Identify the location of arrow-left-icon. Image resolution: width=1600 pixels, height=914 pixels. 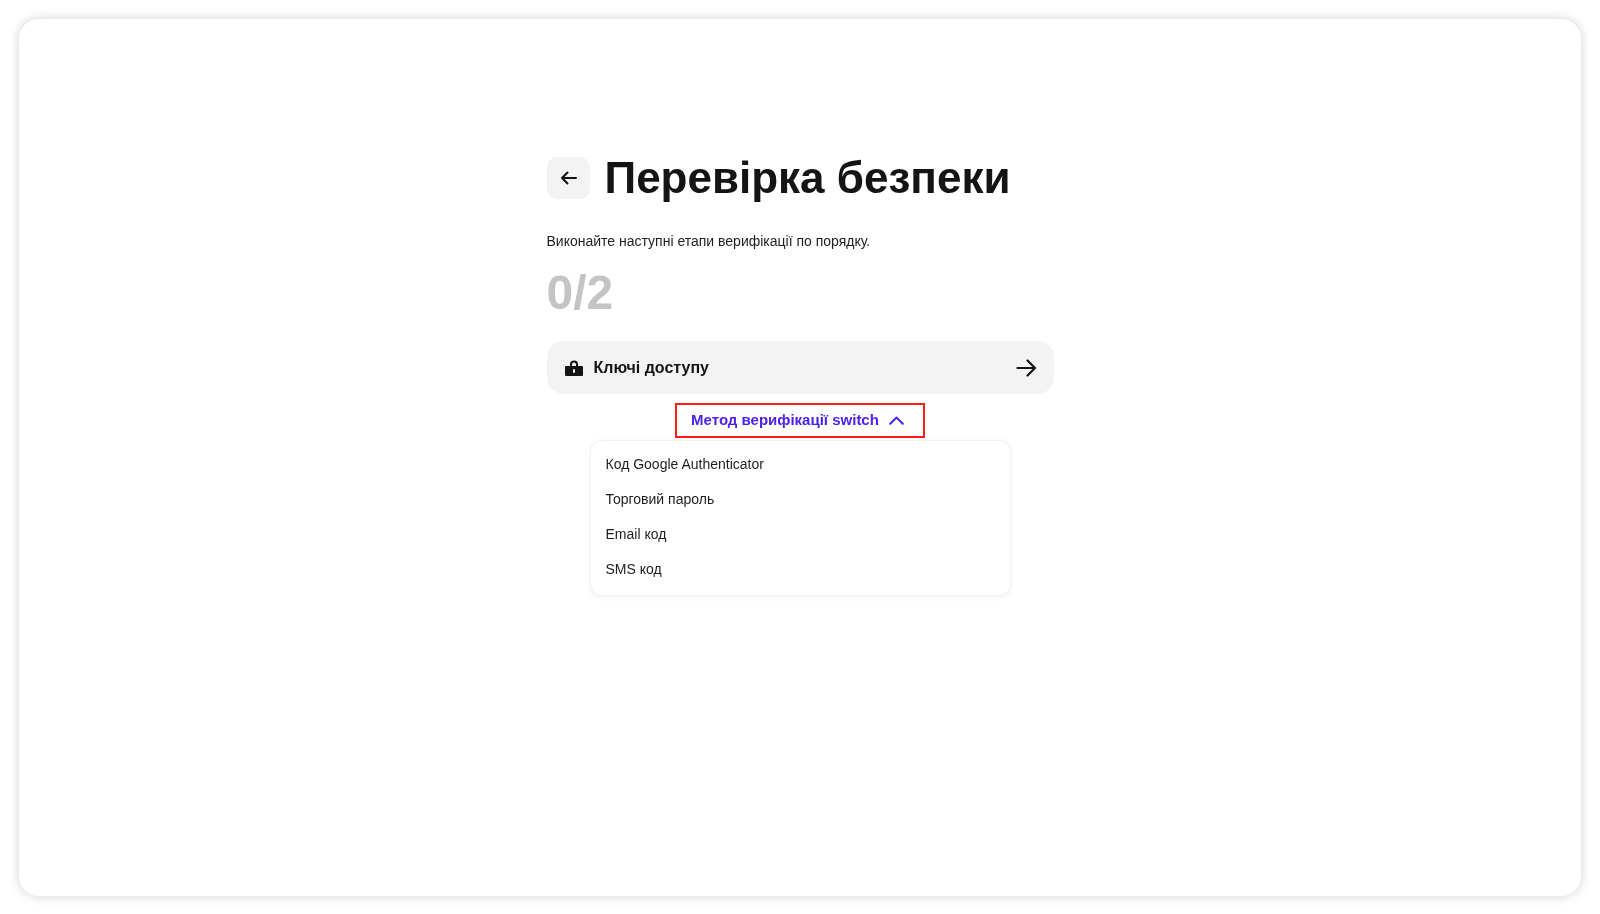
(568, 178).